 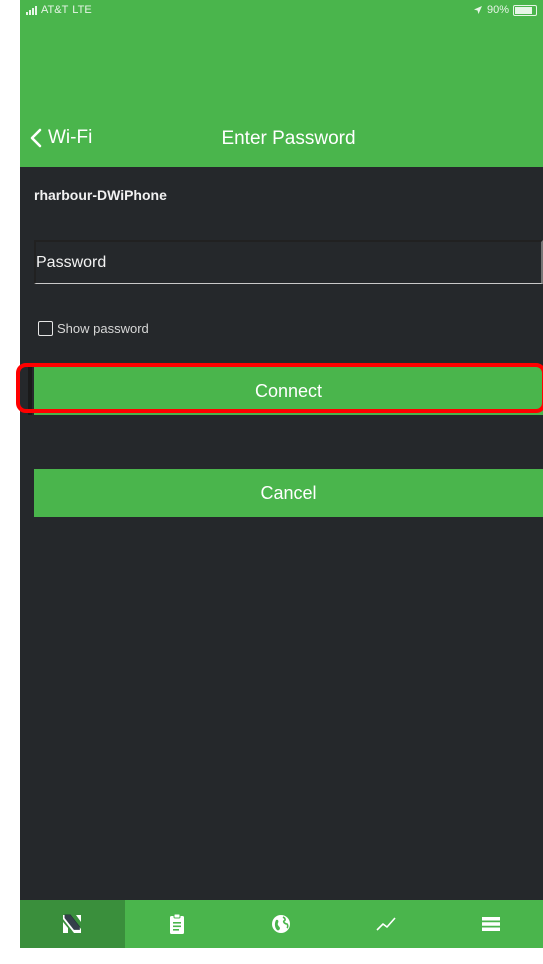 I want to click on tab-bar, so click(x=281, y=924).